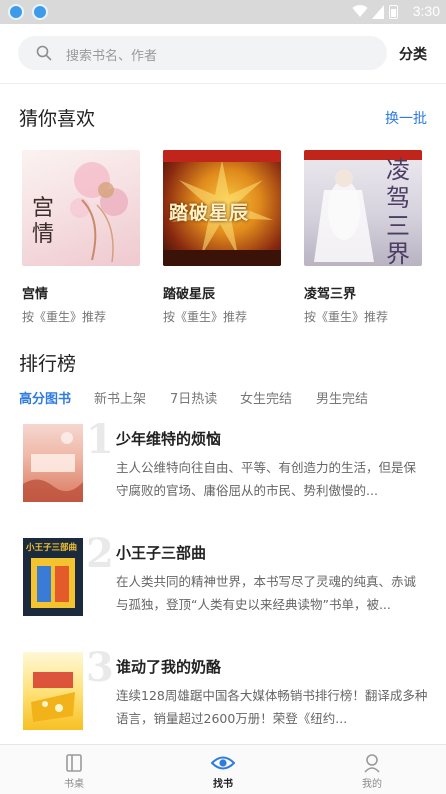 The width and height of the screenshot is (446, 794). I want to click on book-title: 宫情, so click(35, 294).